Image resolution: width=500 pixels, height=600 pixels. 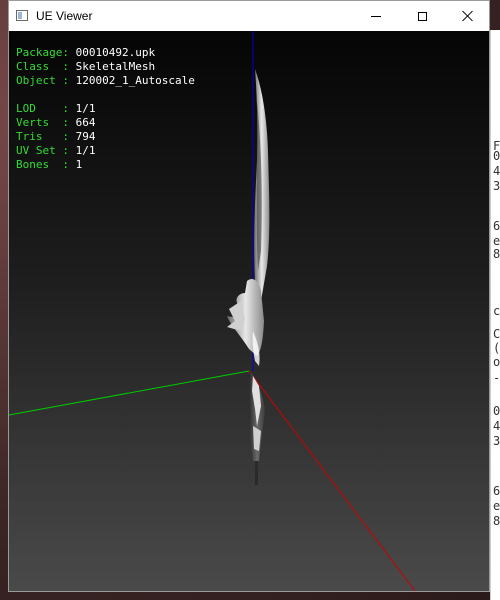 What do you see at coordinates (79, 164) in the screenshot?
I see `info-value: 1` at bounding box center [79, 164].